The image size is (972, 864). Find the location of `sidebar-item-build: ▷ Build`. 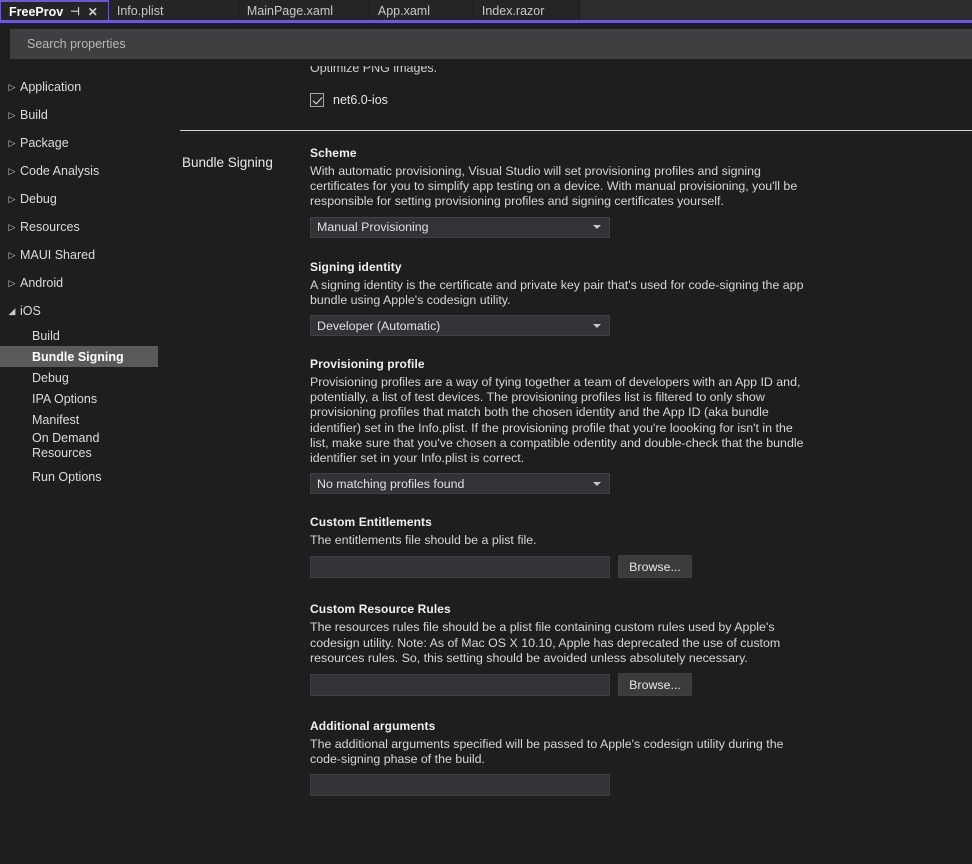

sidebar-item-build: ▷ Build is located at coordinates (90, 115).